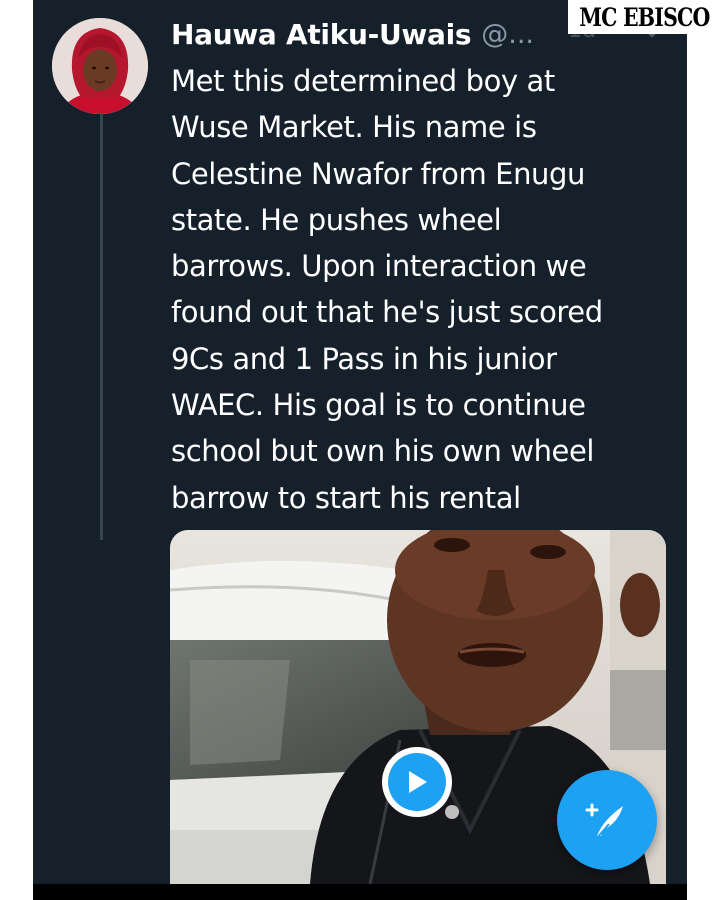  I want to click on thread-line, so click(101, 325).